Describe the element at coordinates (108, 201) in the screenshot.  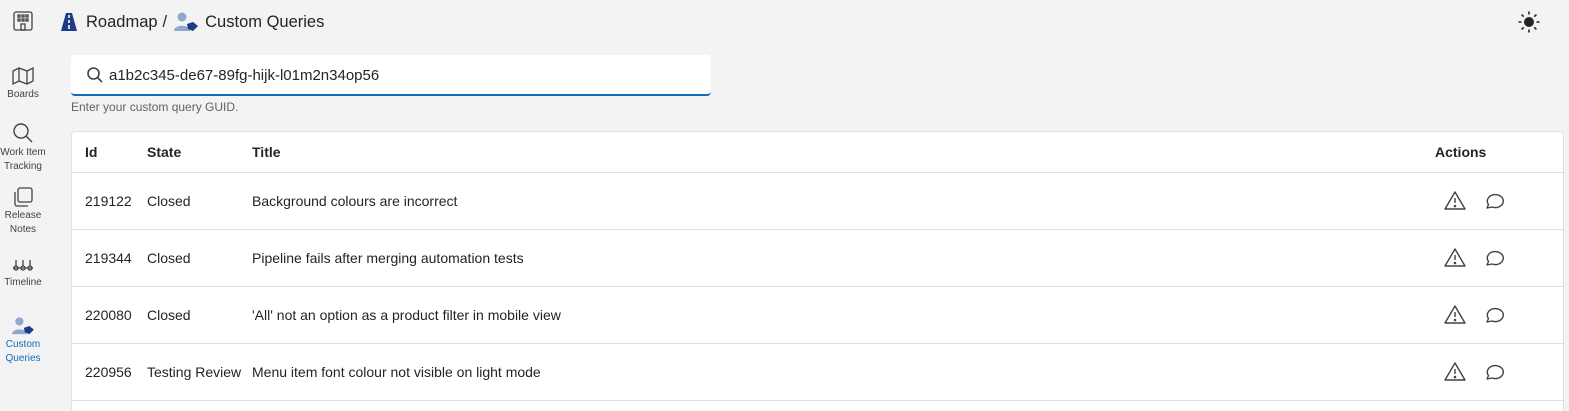
I see `row-id: 219122` at that location.